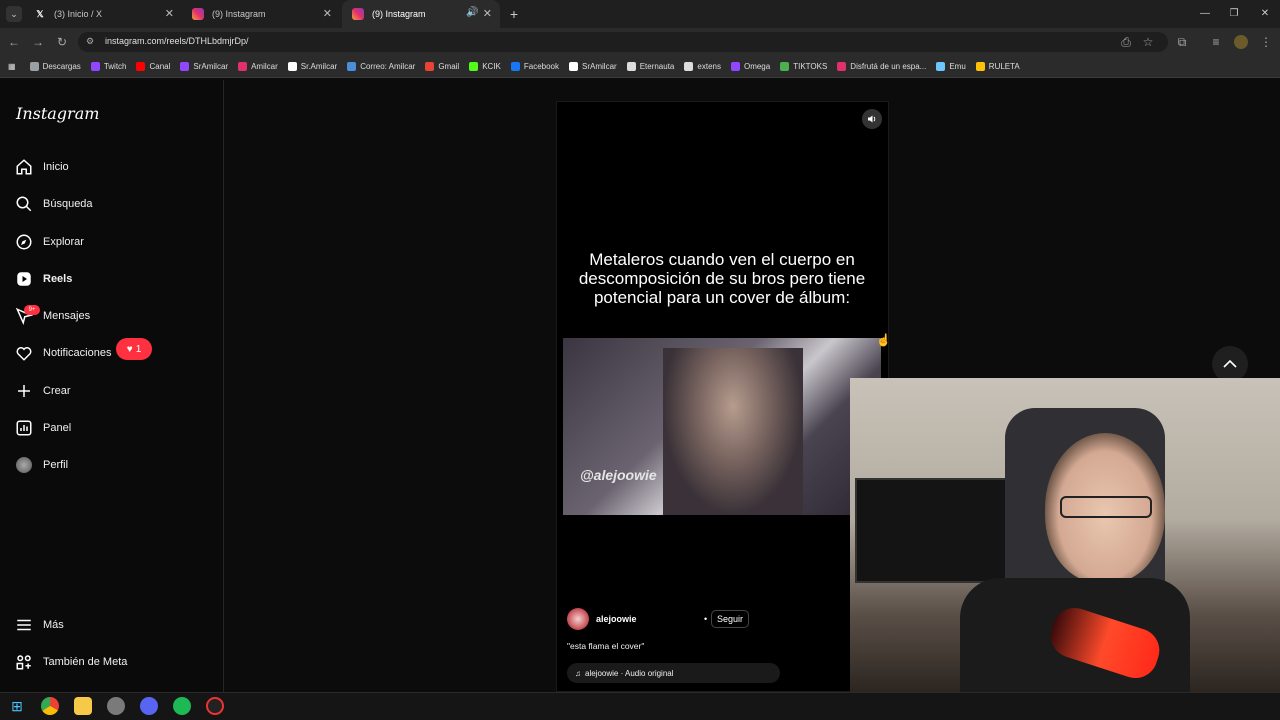 This screenshot has height=720, width=1280. What do you see at coordinates (182, 706) in the screenshot?
I see `spotify-icon` at bounding box center [182, 706].